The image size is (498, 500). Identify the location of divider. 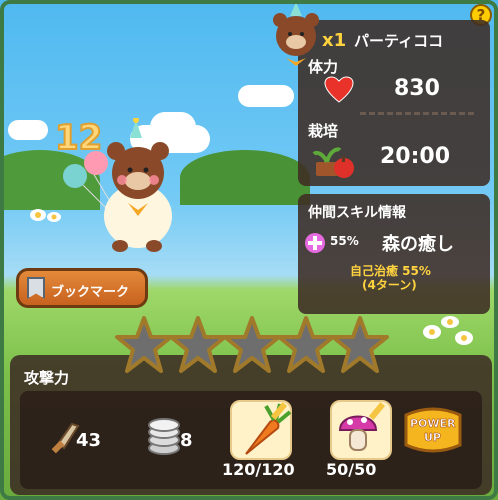
(417, 113).